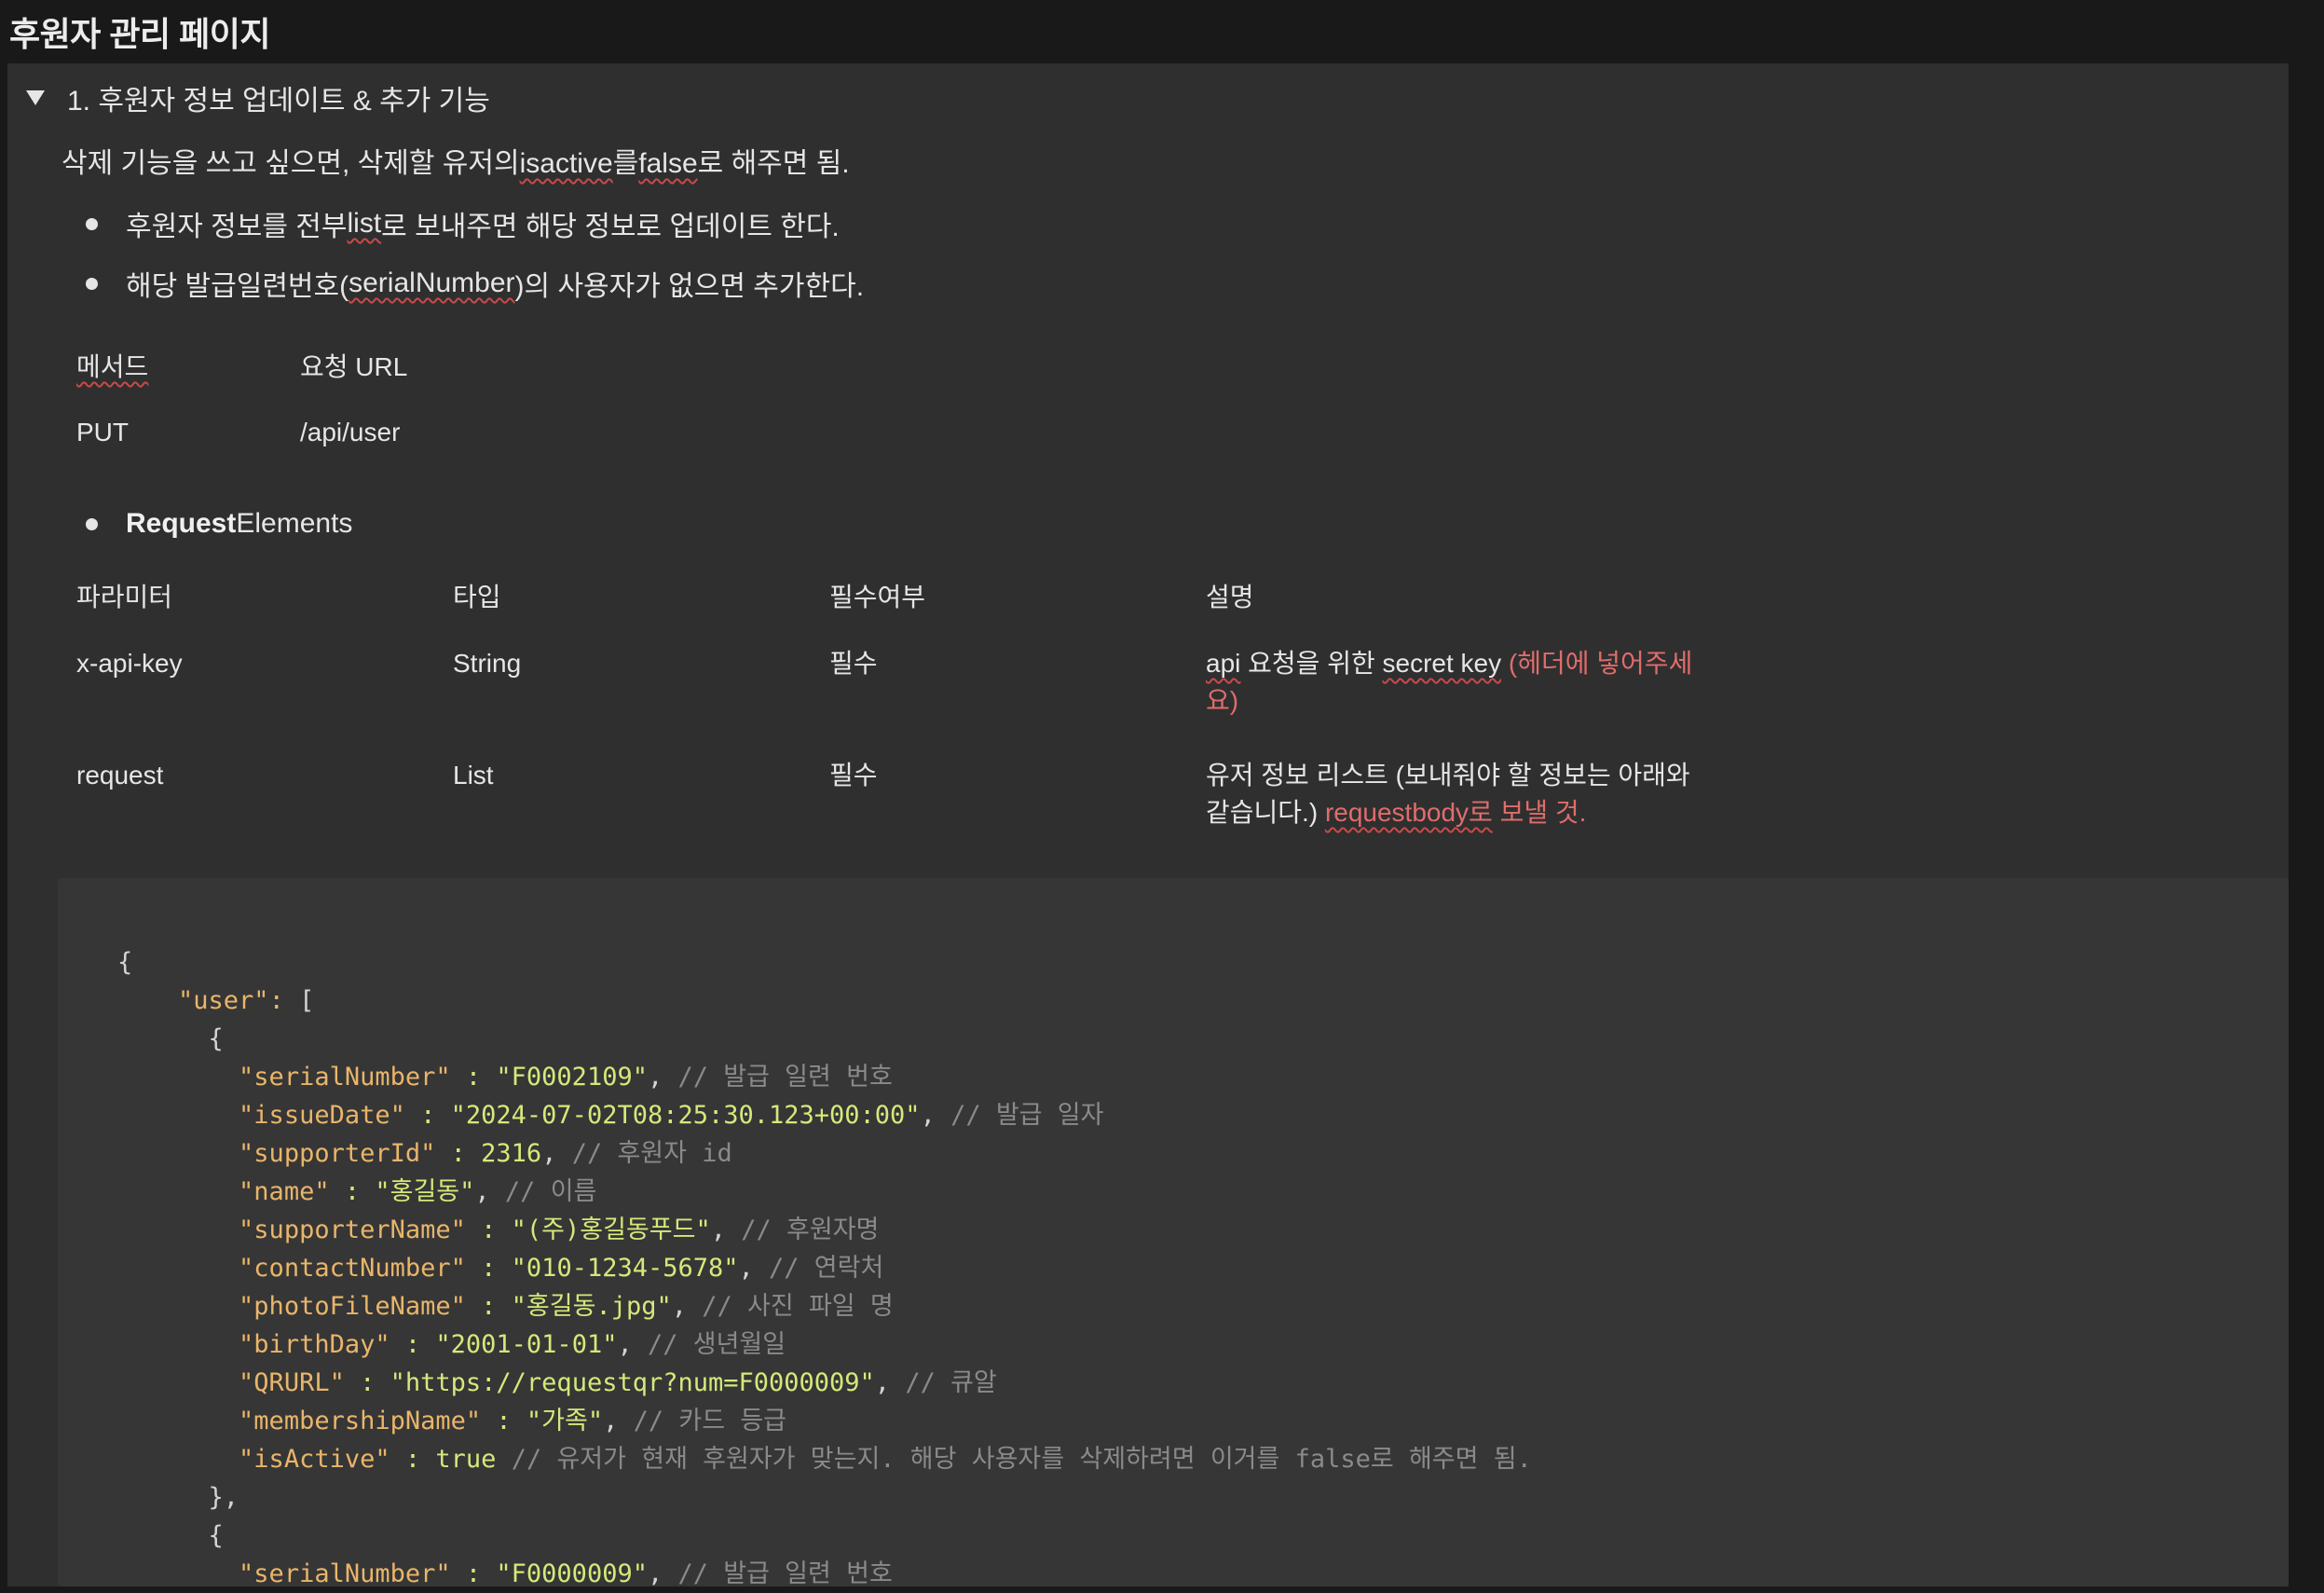  I want to click on code-key: "serialNumber", so click(345, 1077).